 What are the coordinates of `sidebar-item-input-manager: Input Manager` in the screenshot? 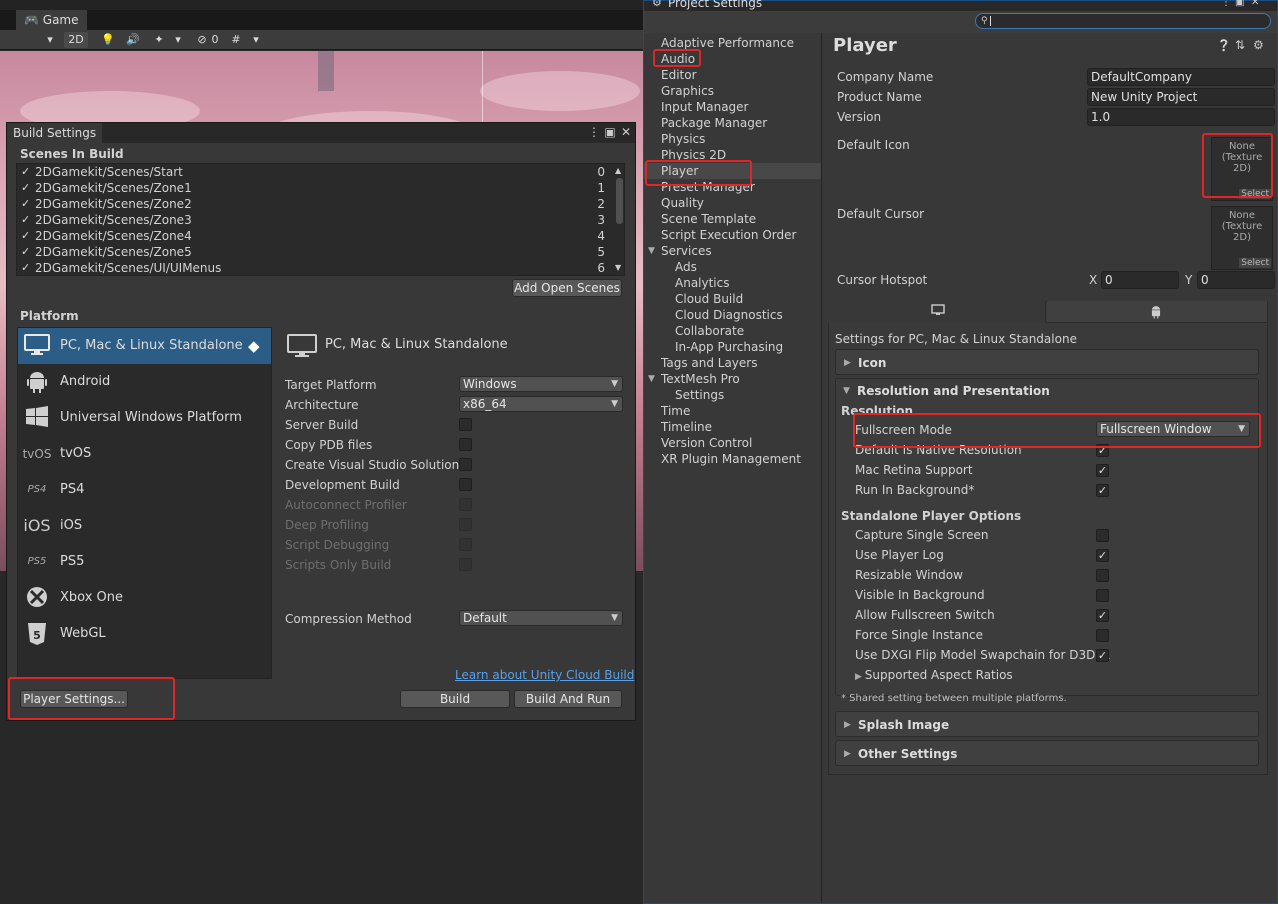 It's located at (732, 107).